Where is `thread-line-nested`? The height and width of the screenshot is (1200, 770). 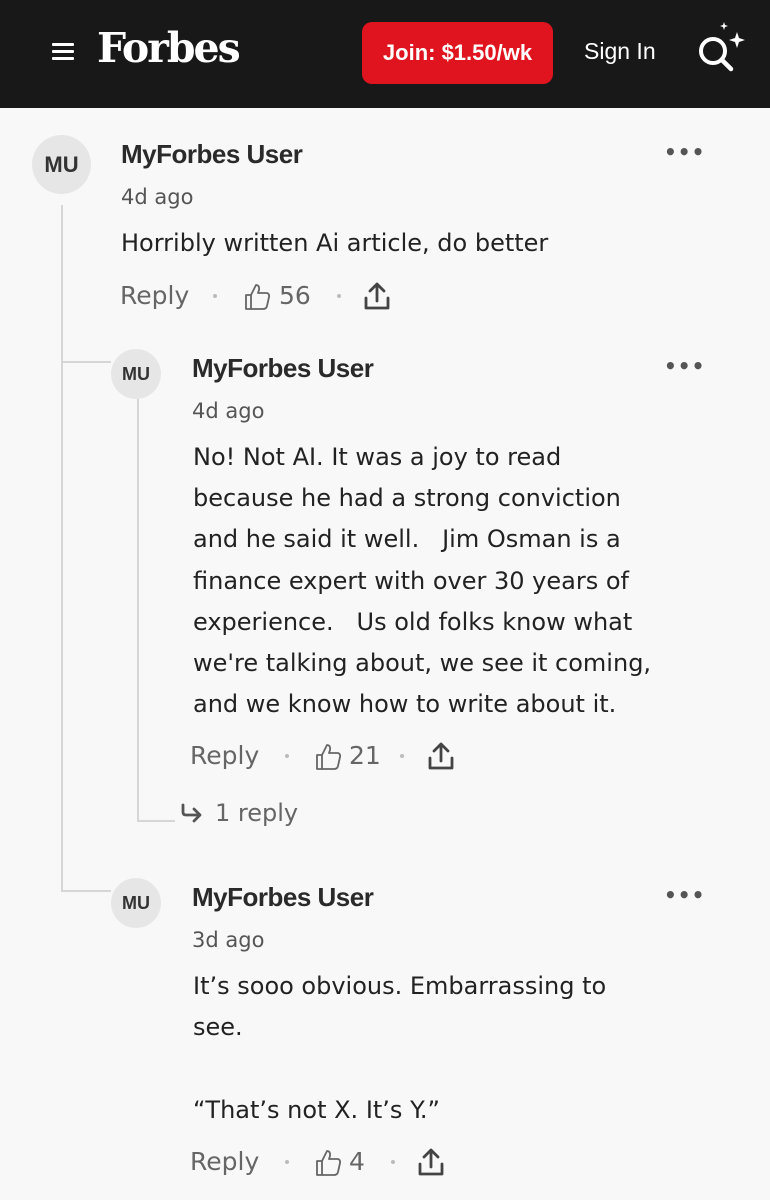
thread-line-nested is located at coordinates (138, 610).